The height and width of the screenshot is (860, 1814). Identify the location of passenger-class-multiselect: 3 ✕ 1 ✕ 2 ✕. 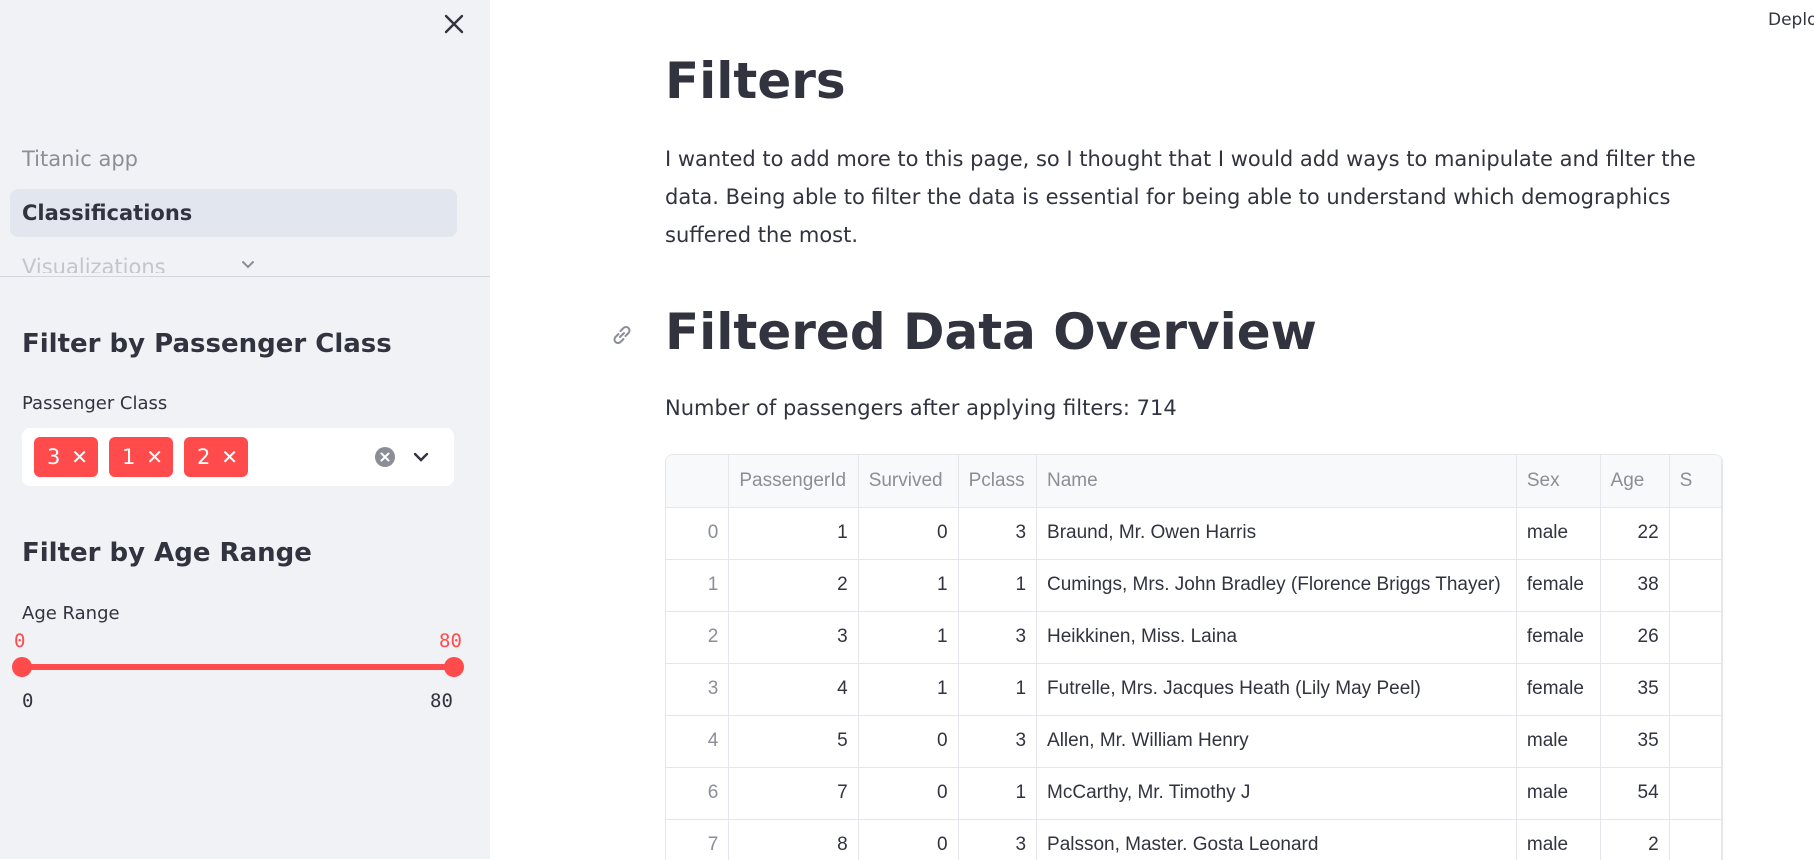
(238, 457).